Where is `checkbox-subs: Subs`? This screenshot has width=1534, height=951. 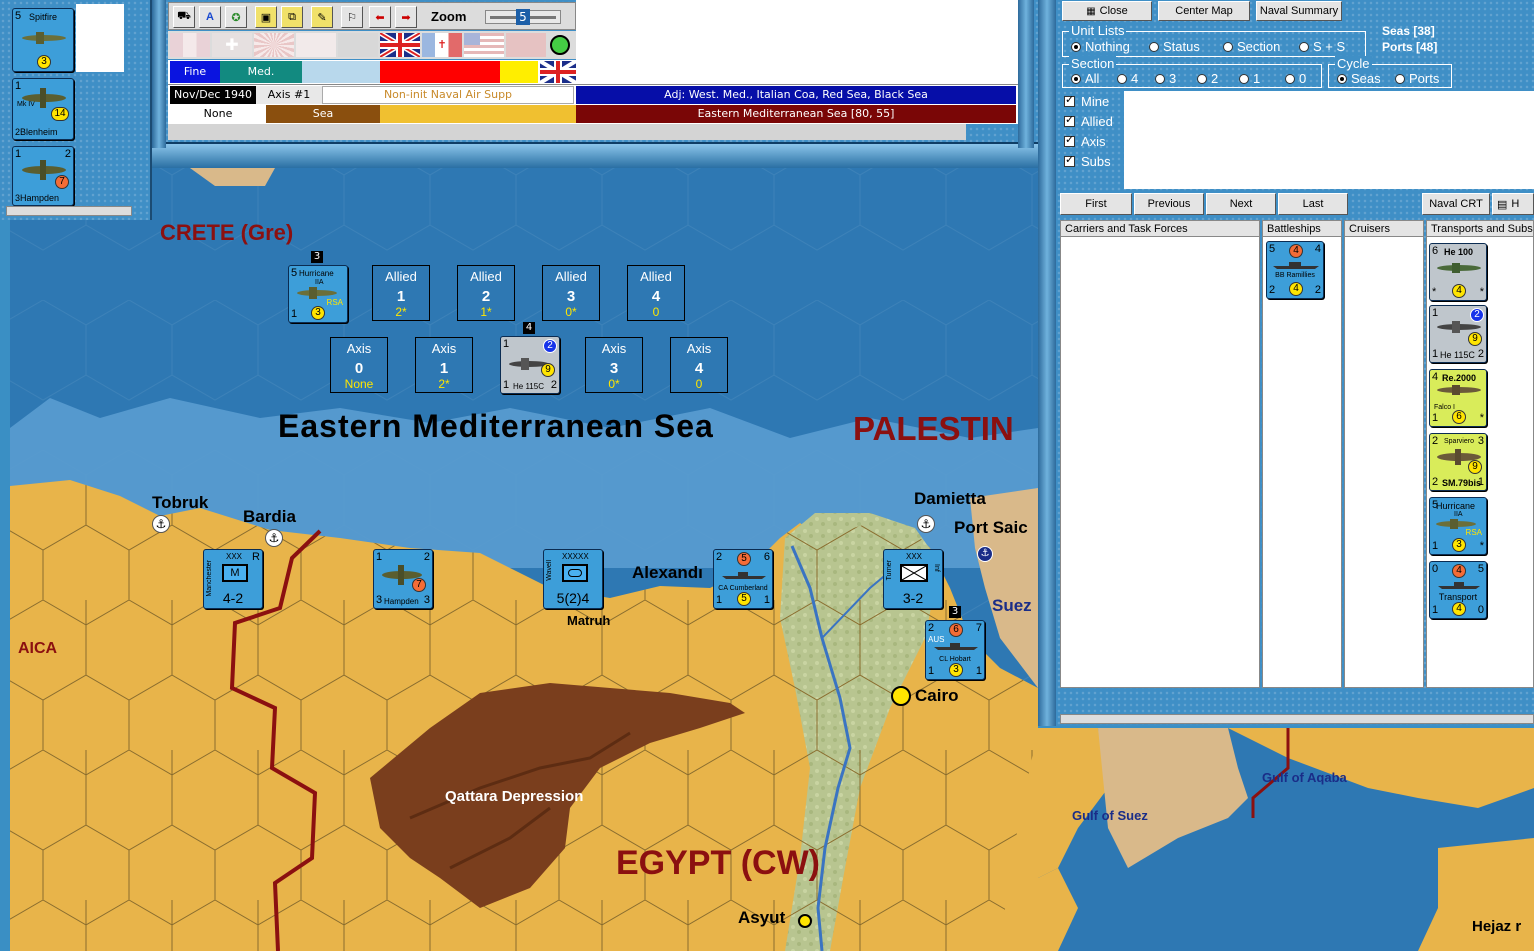 checkbox-subs: Subs is located at coordinates (1087, 161).